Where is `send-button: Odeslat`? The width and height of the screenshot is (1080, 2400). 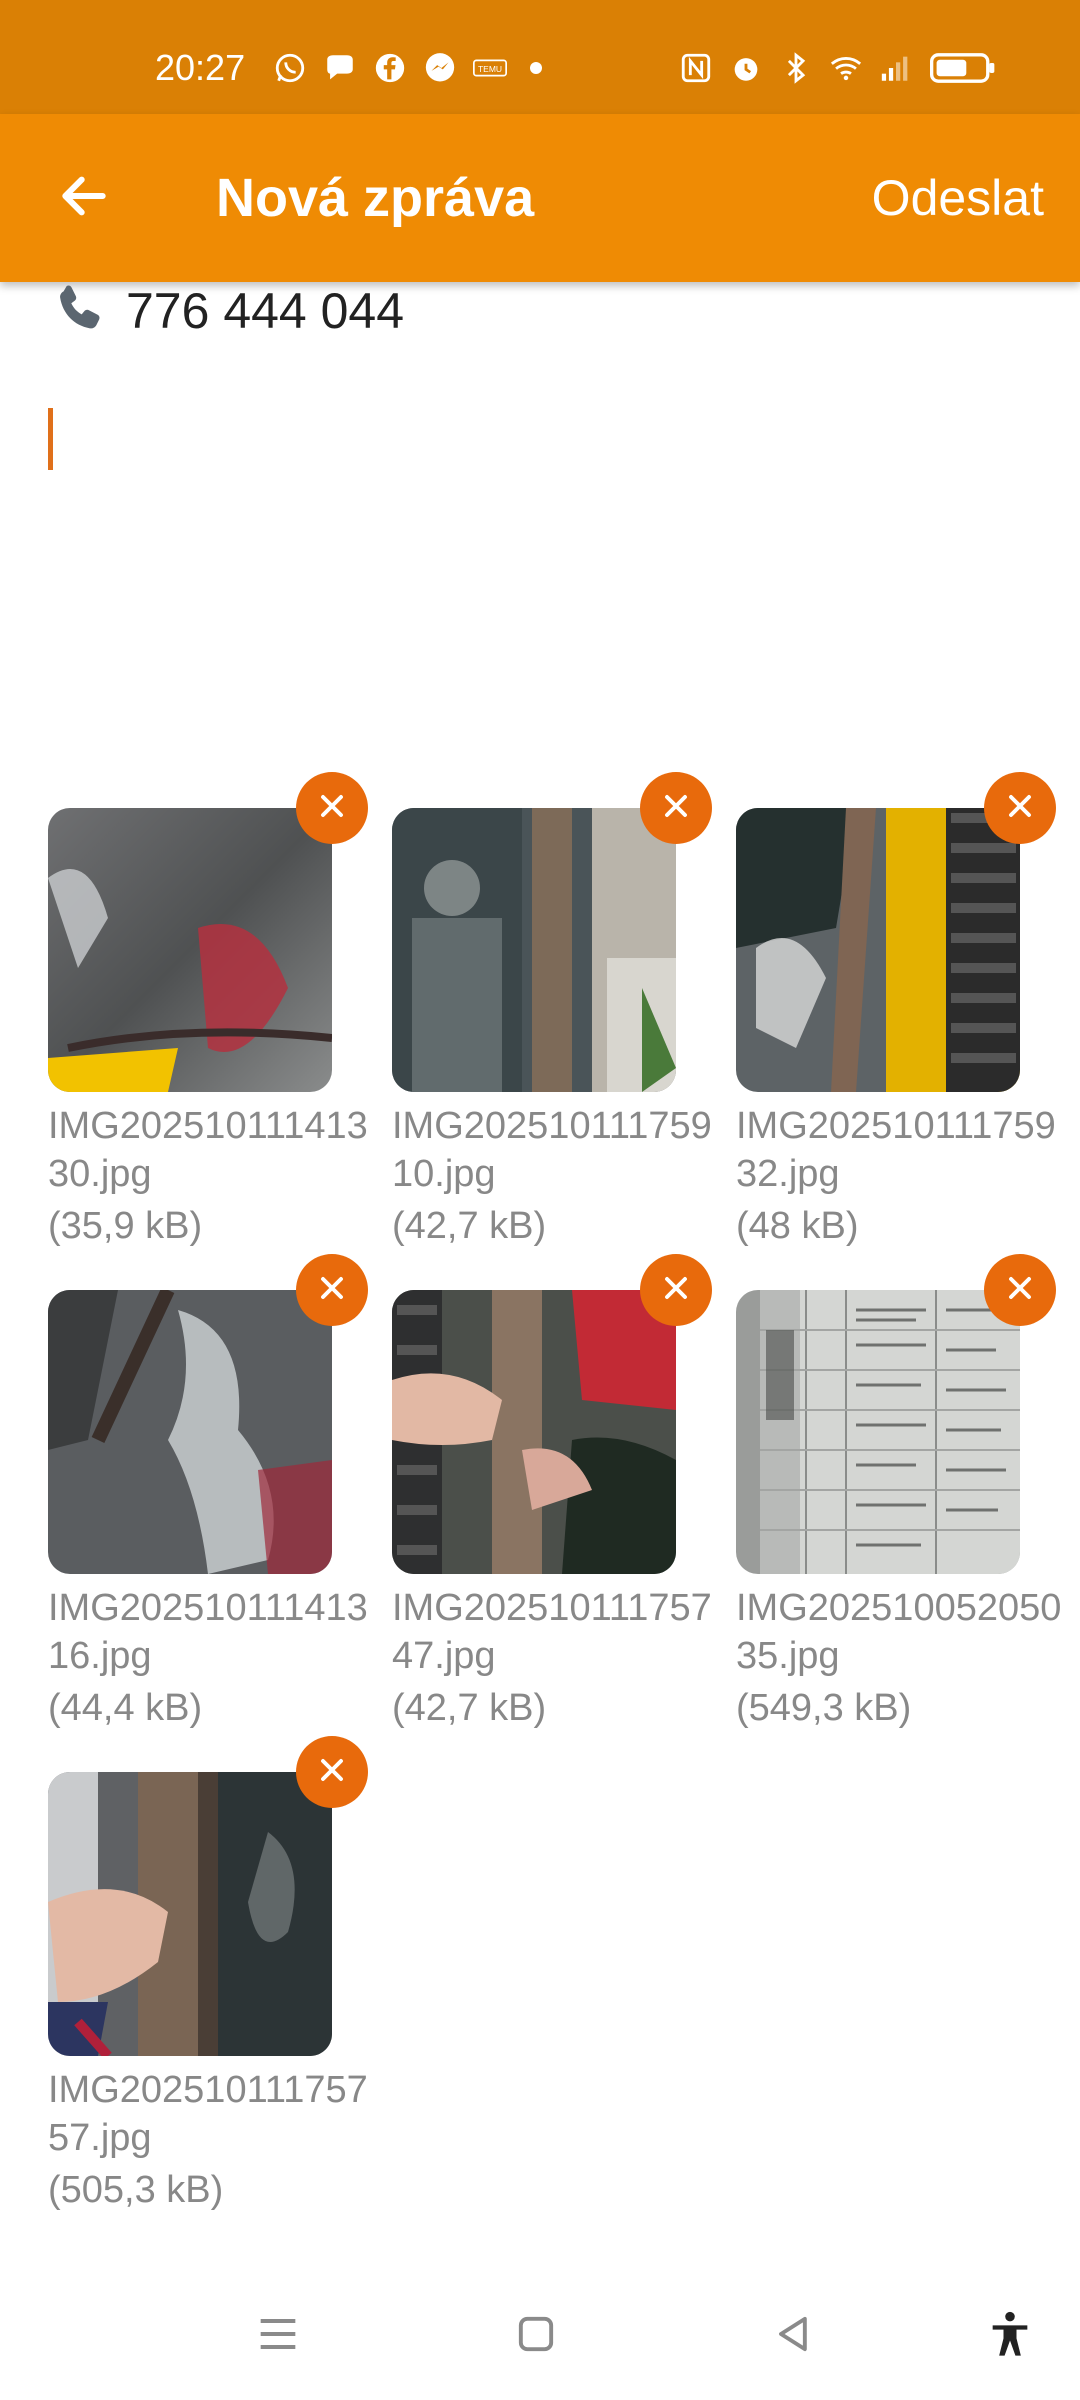
send-button: Odeslat is located at coordinates (958, 198).